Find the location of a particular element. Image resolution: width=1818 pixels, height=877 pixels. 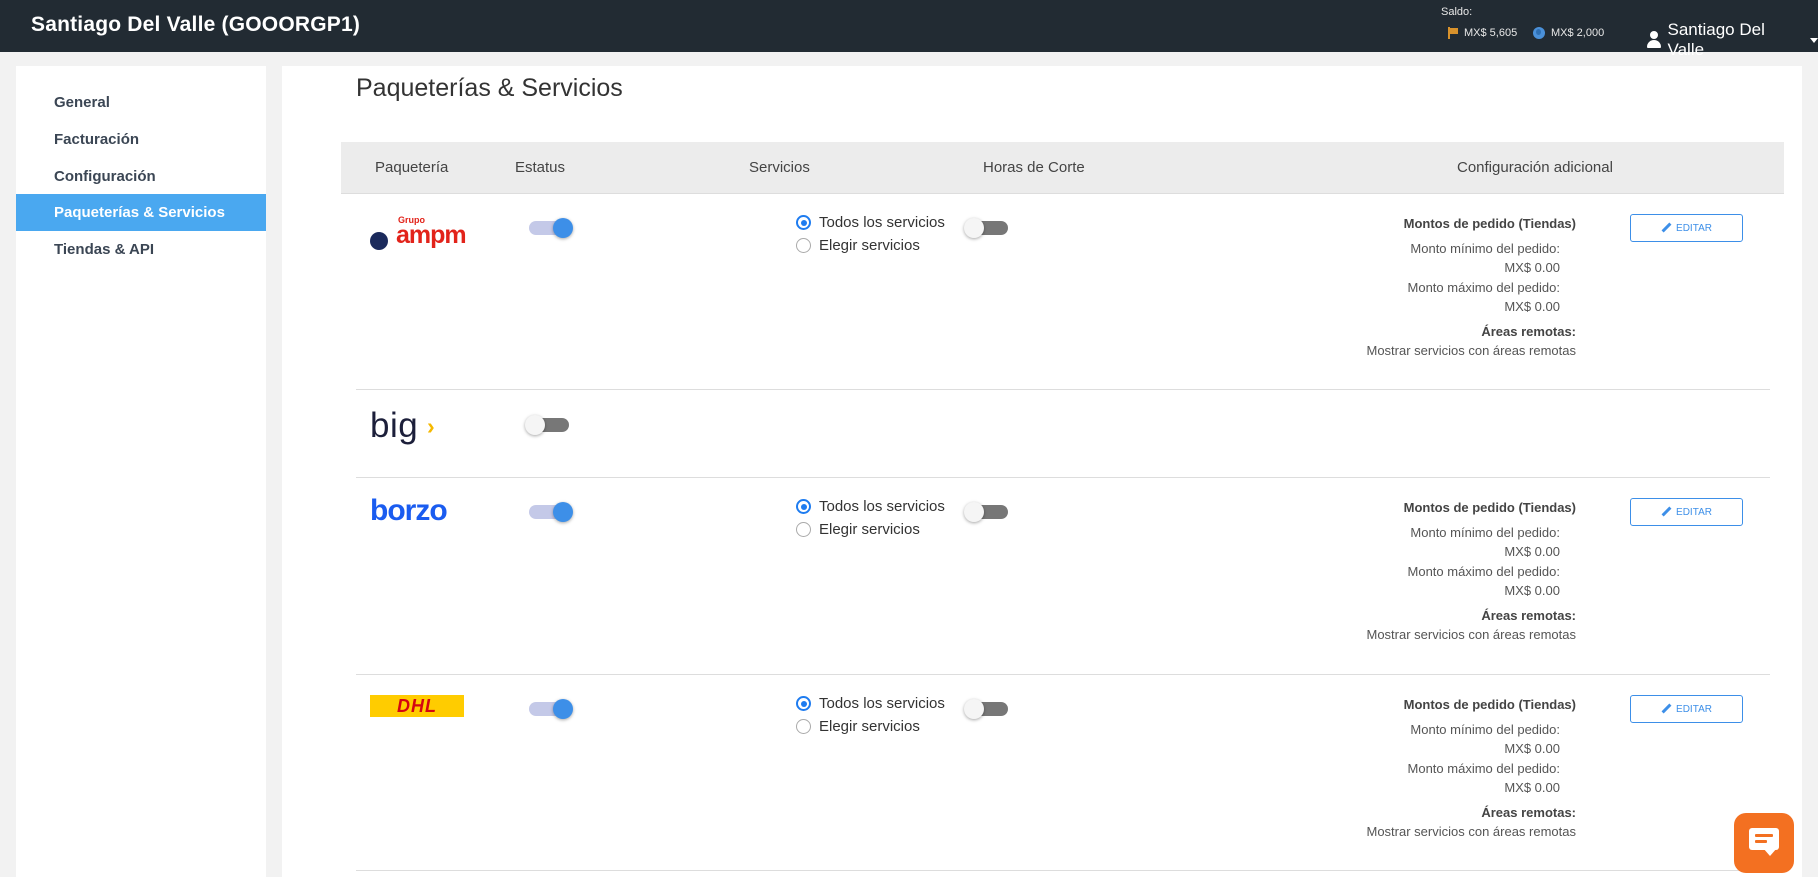

account-title: Santiago Del Valle (GOOORGP1) is located at coordinates (196, 24).